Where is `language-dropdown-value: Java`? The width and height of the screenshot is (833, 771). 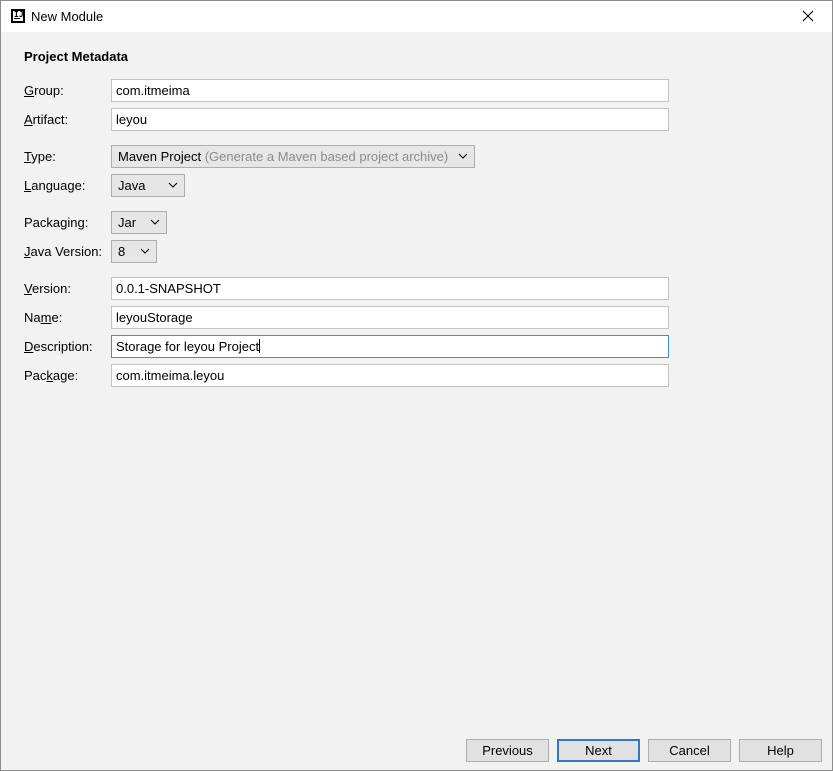
language-dropdown-value: Java is located at coordinates (132, 185).